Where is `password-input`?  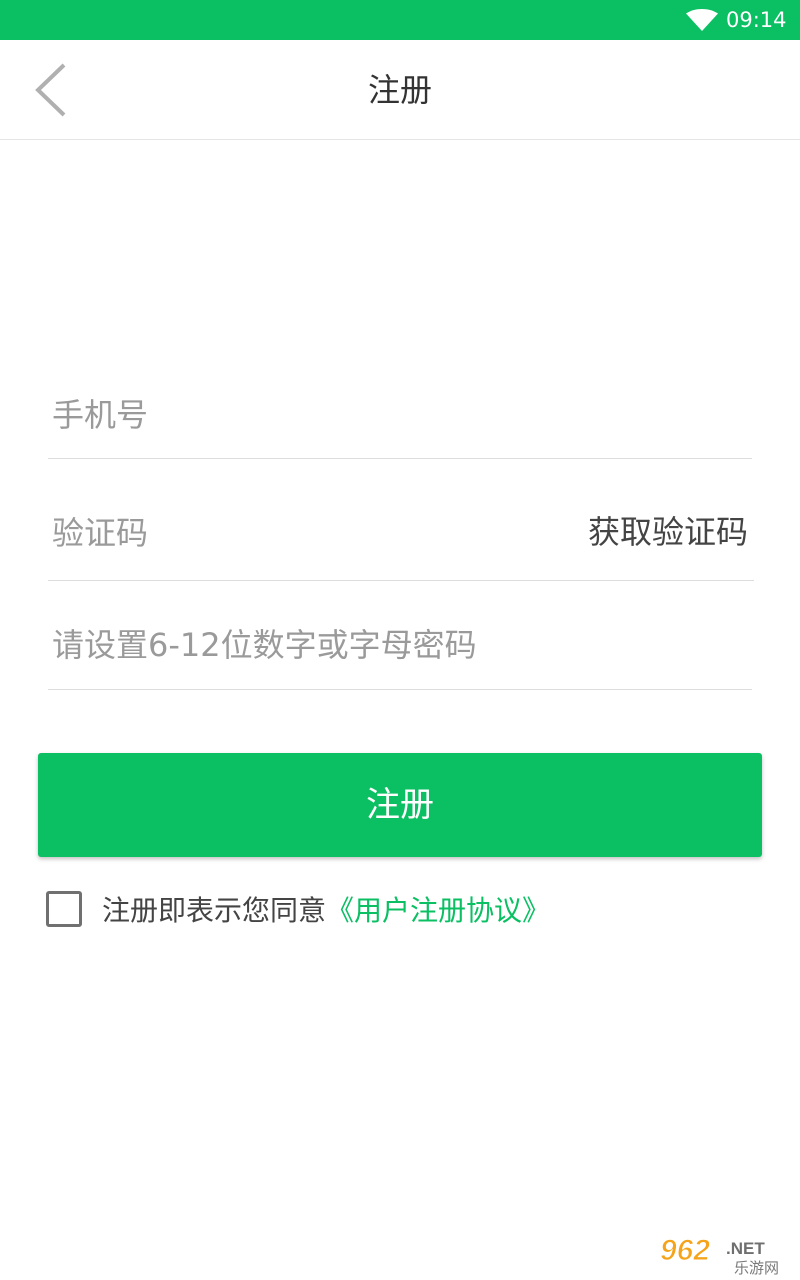 password-input is located at coordinates (397, 645).